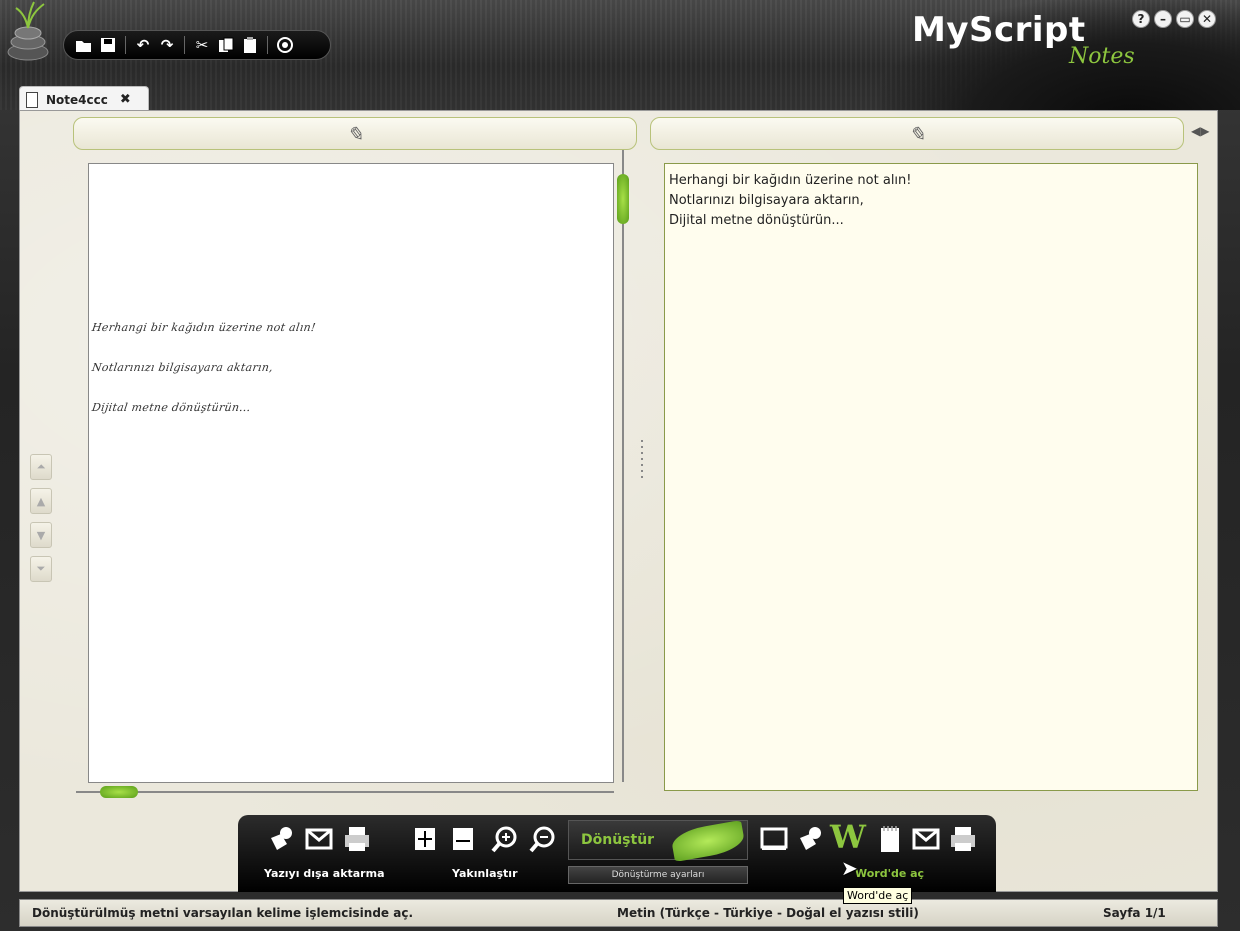 The image size is (1240, 931). What do you see at coordinates (1207, 19) in the screenshot?
I see `close-button: ✕` at bounding box center [1207, 19].